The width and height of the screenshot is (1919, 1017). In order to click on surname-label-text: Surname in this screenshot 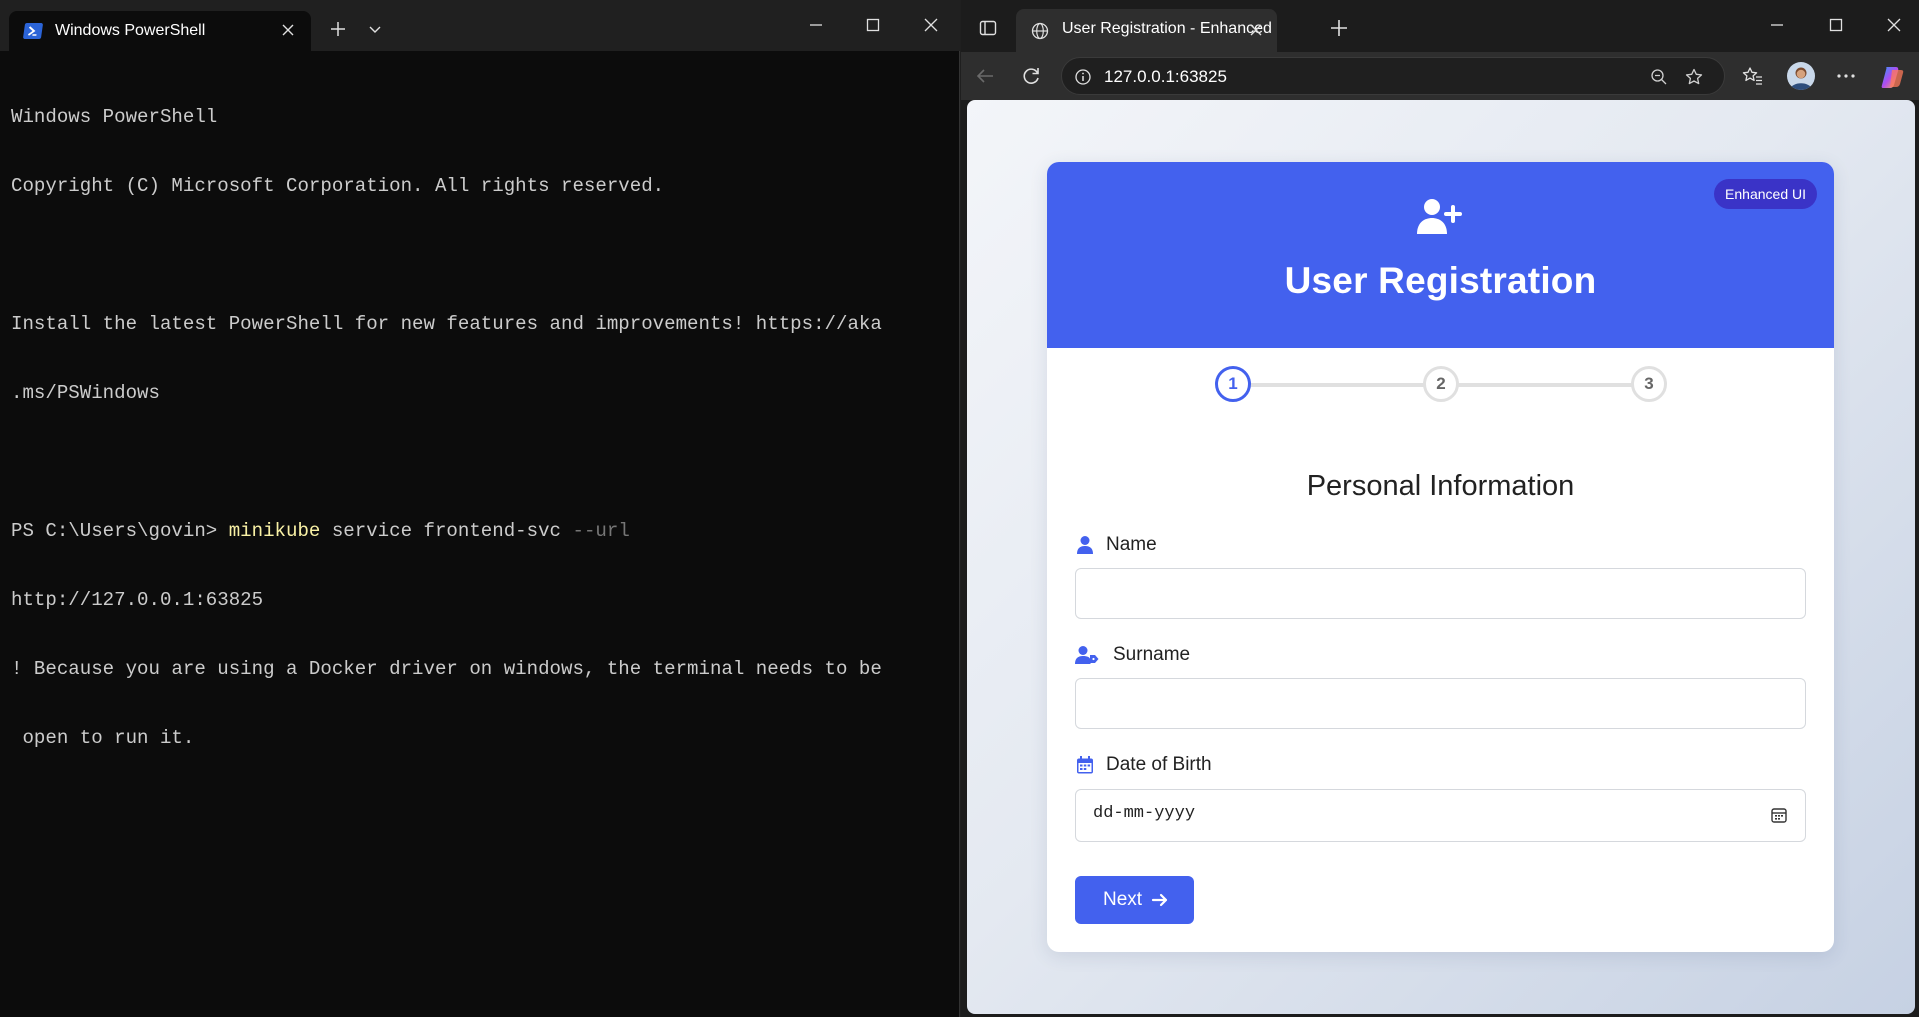, I will do `click(1152, 654)`.